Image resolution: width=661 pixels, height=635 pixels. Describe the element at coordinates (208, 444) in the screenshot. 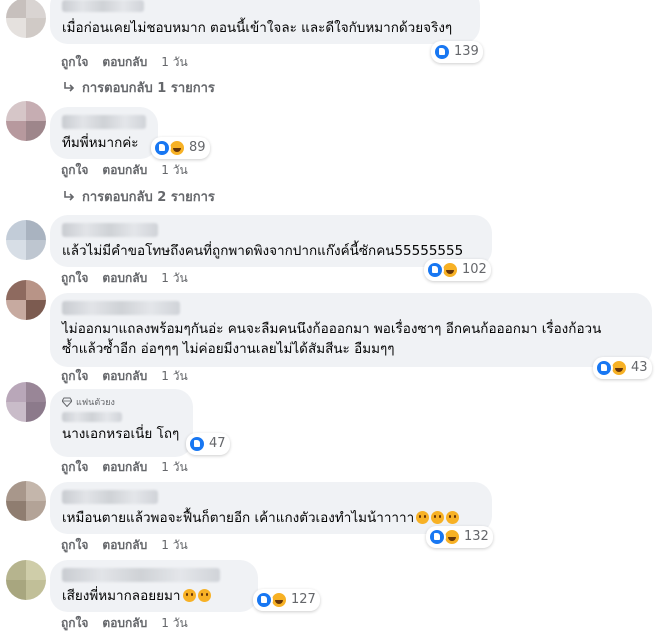

I see `reaction-summary: 47` at that location.